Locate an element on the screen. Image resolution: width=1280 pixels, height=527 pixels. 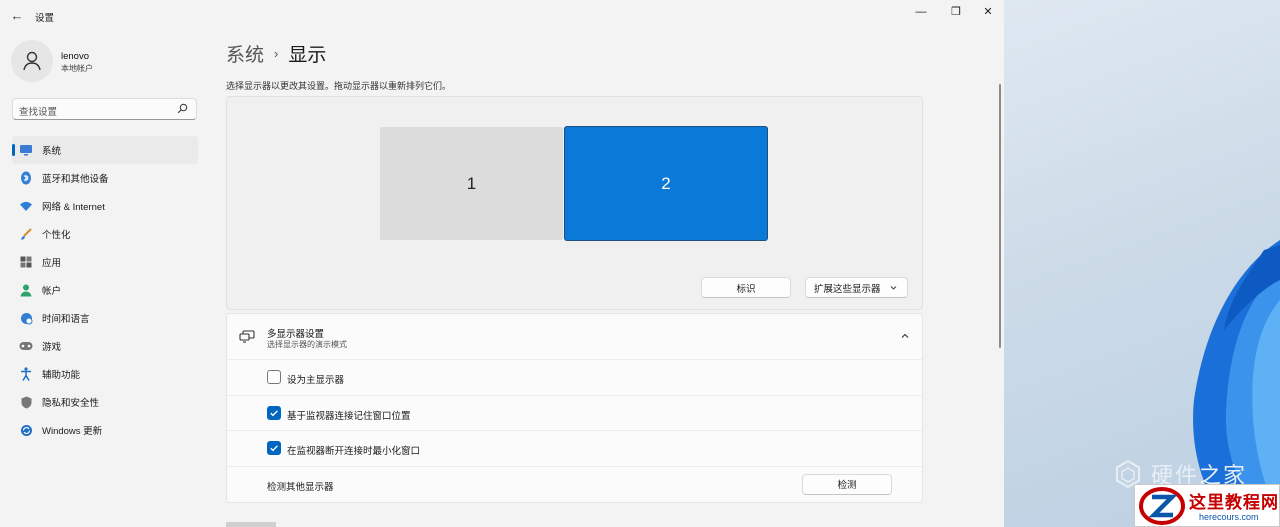
close-button: ✕ is located at coordinates (988, 12).